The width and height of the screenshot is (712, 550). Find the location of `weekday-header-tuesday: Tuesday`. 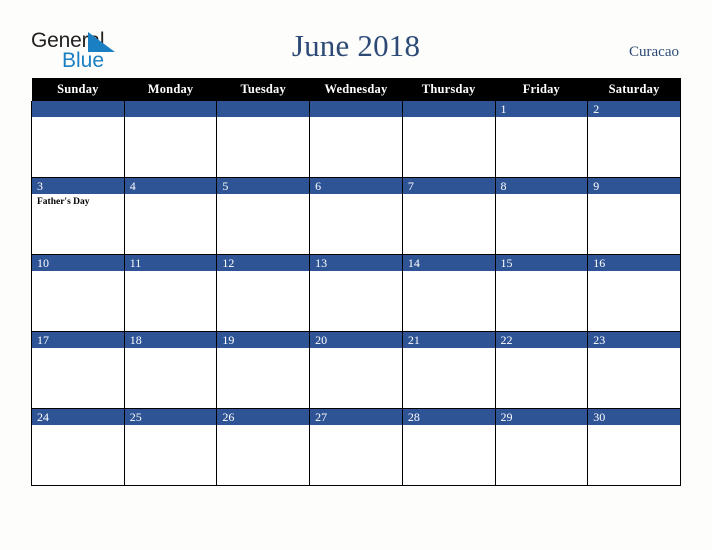

weekday-header-tuesday: Tuesday is located at coordinates (263, 89).